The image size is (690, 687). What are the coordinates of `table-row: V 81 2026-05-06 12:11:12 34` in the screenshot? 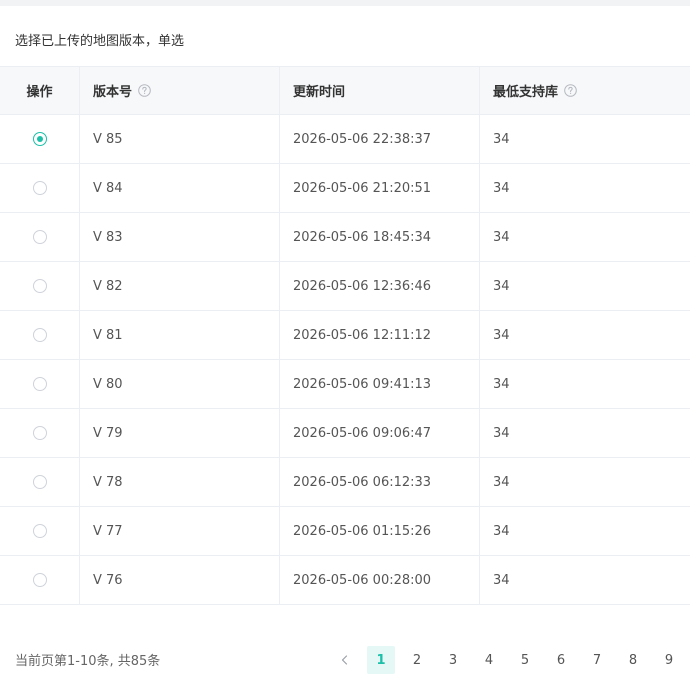 It's located at (345, 335).